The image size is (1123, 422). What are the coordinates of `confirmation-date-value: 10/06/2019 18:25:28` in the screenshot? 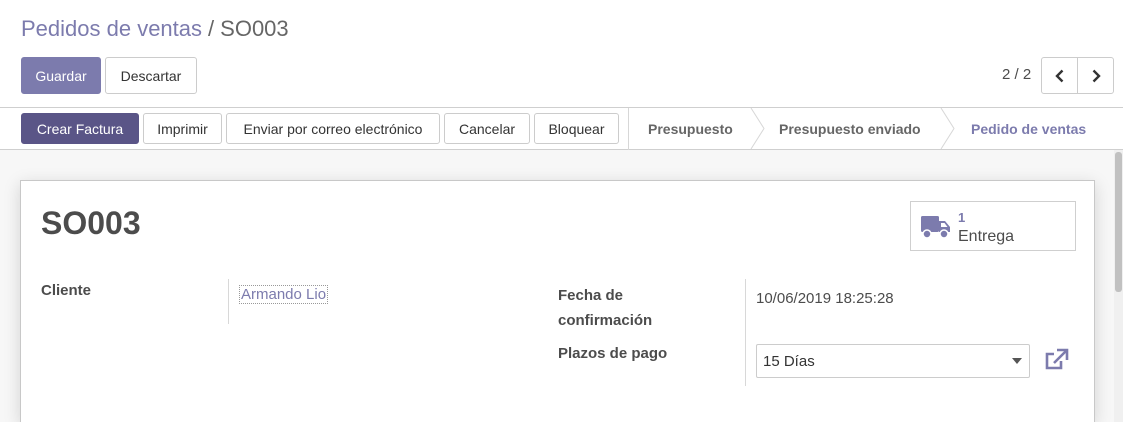 It's located at (825, 298).